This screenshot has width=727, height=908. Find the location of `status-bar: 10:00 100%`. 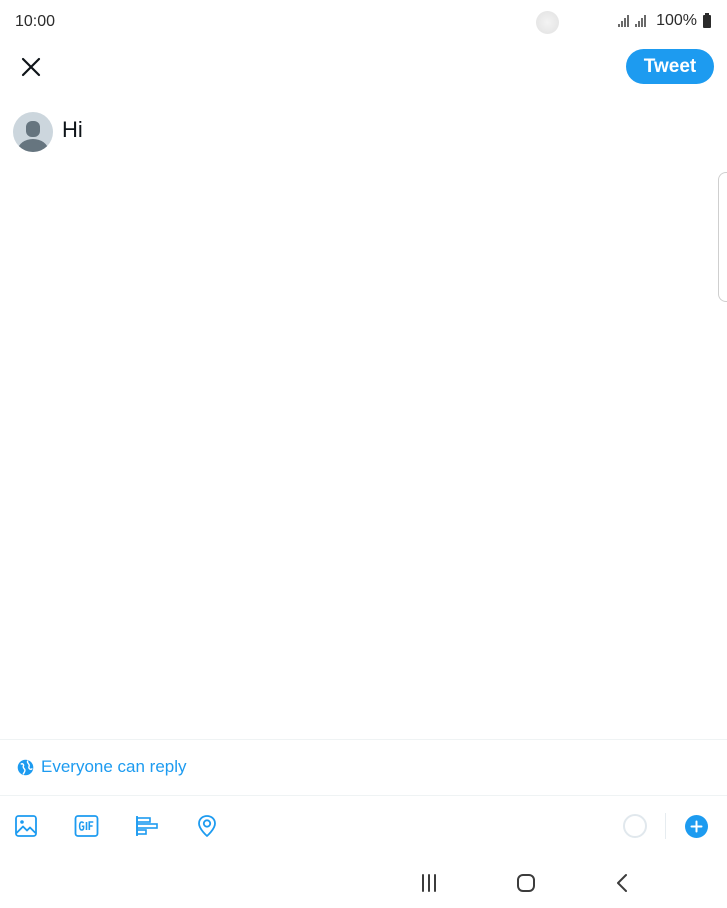

status-bar: 10:00 100% is located at coordinates (363, 22).